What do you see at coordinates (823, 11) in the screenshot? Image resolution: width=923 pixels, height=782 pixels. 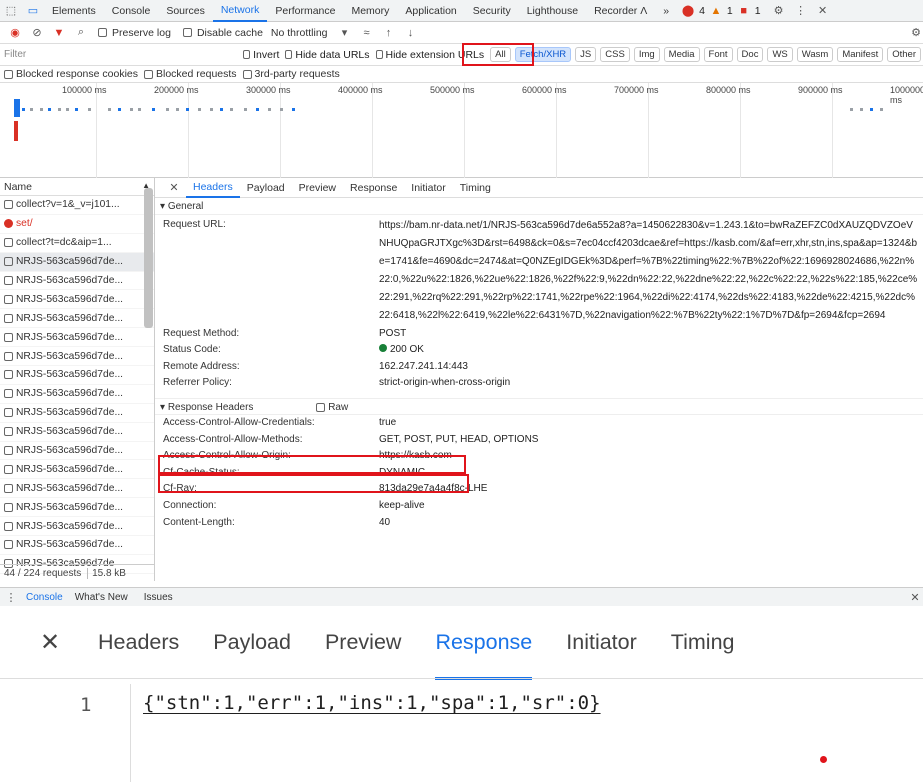 I see `close-icon: ✕` at bounding box center [823, 11].